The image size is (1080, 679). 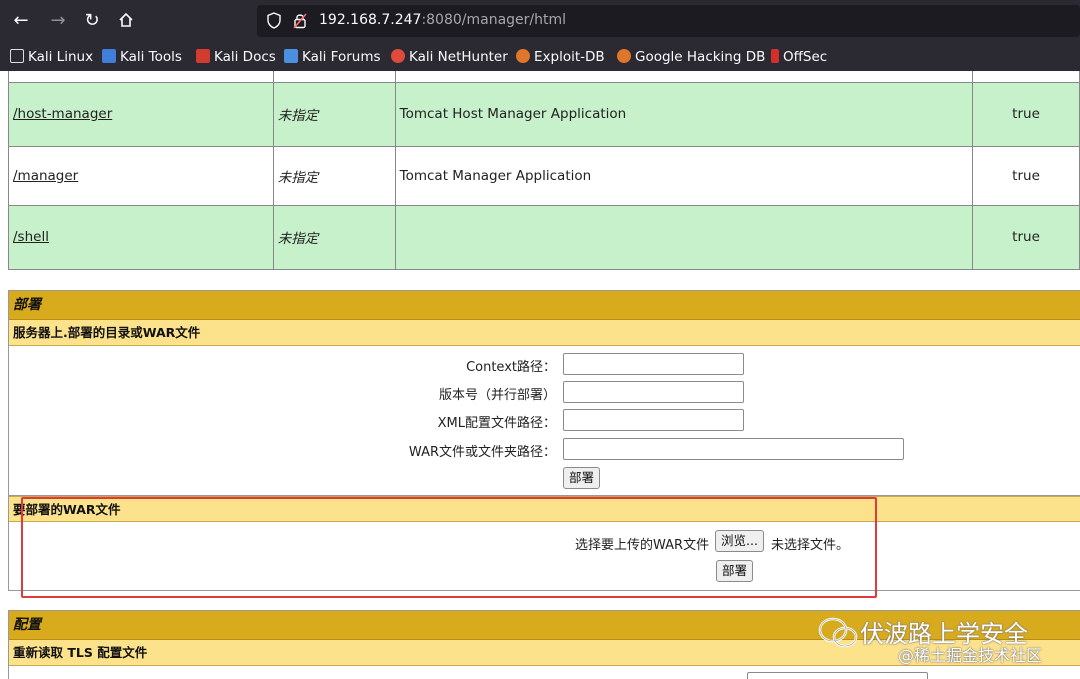 I want to click on deploy-title: 部署, so click(x=544, y=305).